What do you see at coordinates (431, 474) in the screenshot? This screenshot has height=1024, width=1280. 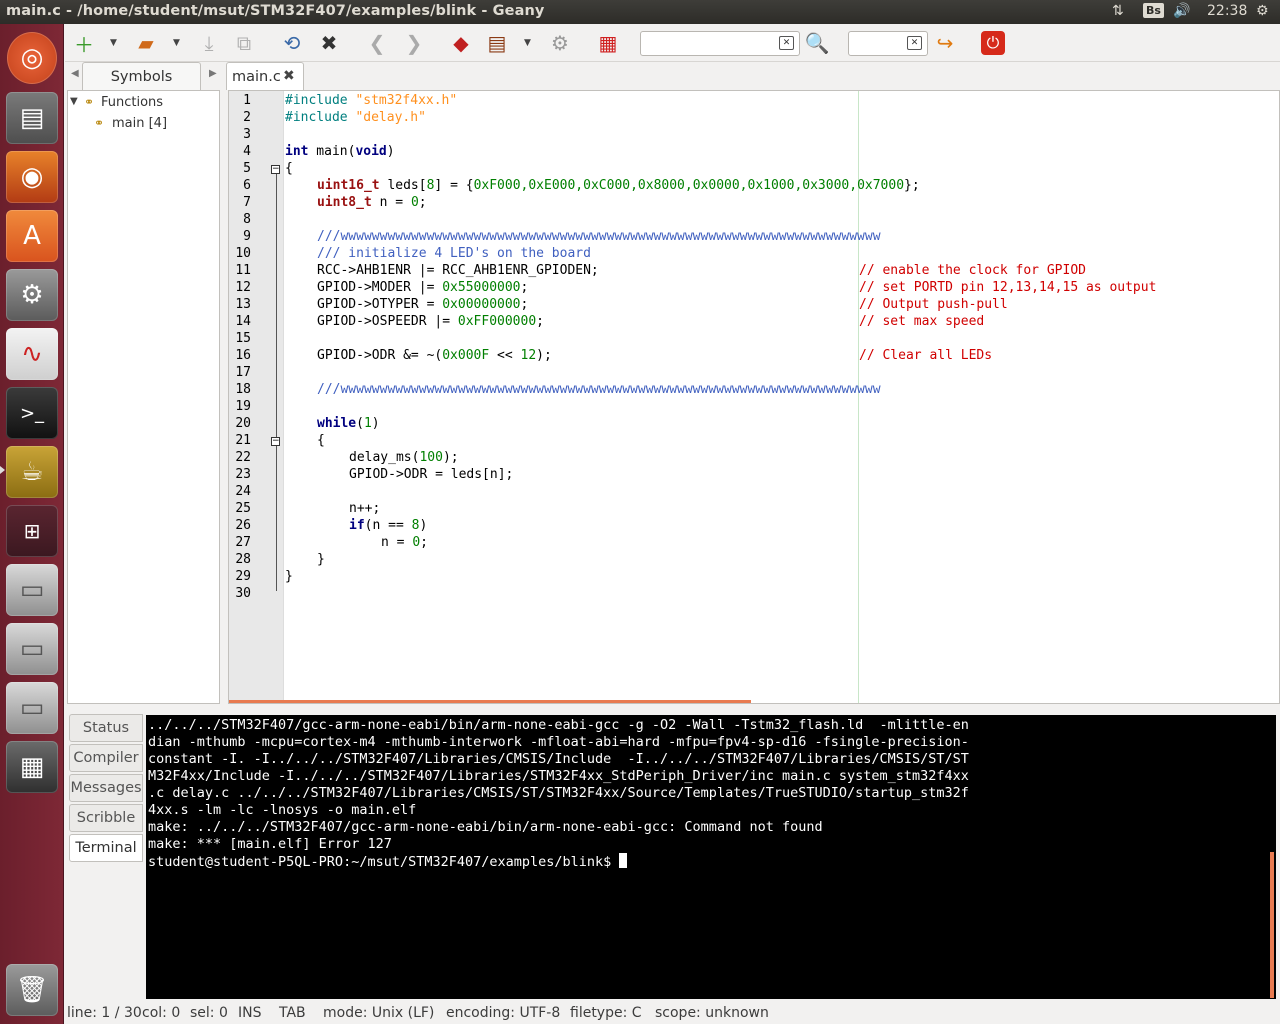 I see `code-token: GPIOD->ODR = leds[n];` at bounding box center [431, 474].